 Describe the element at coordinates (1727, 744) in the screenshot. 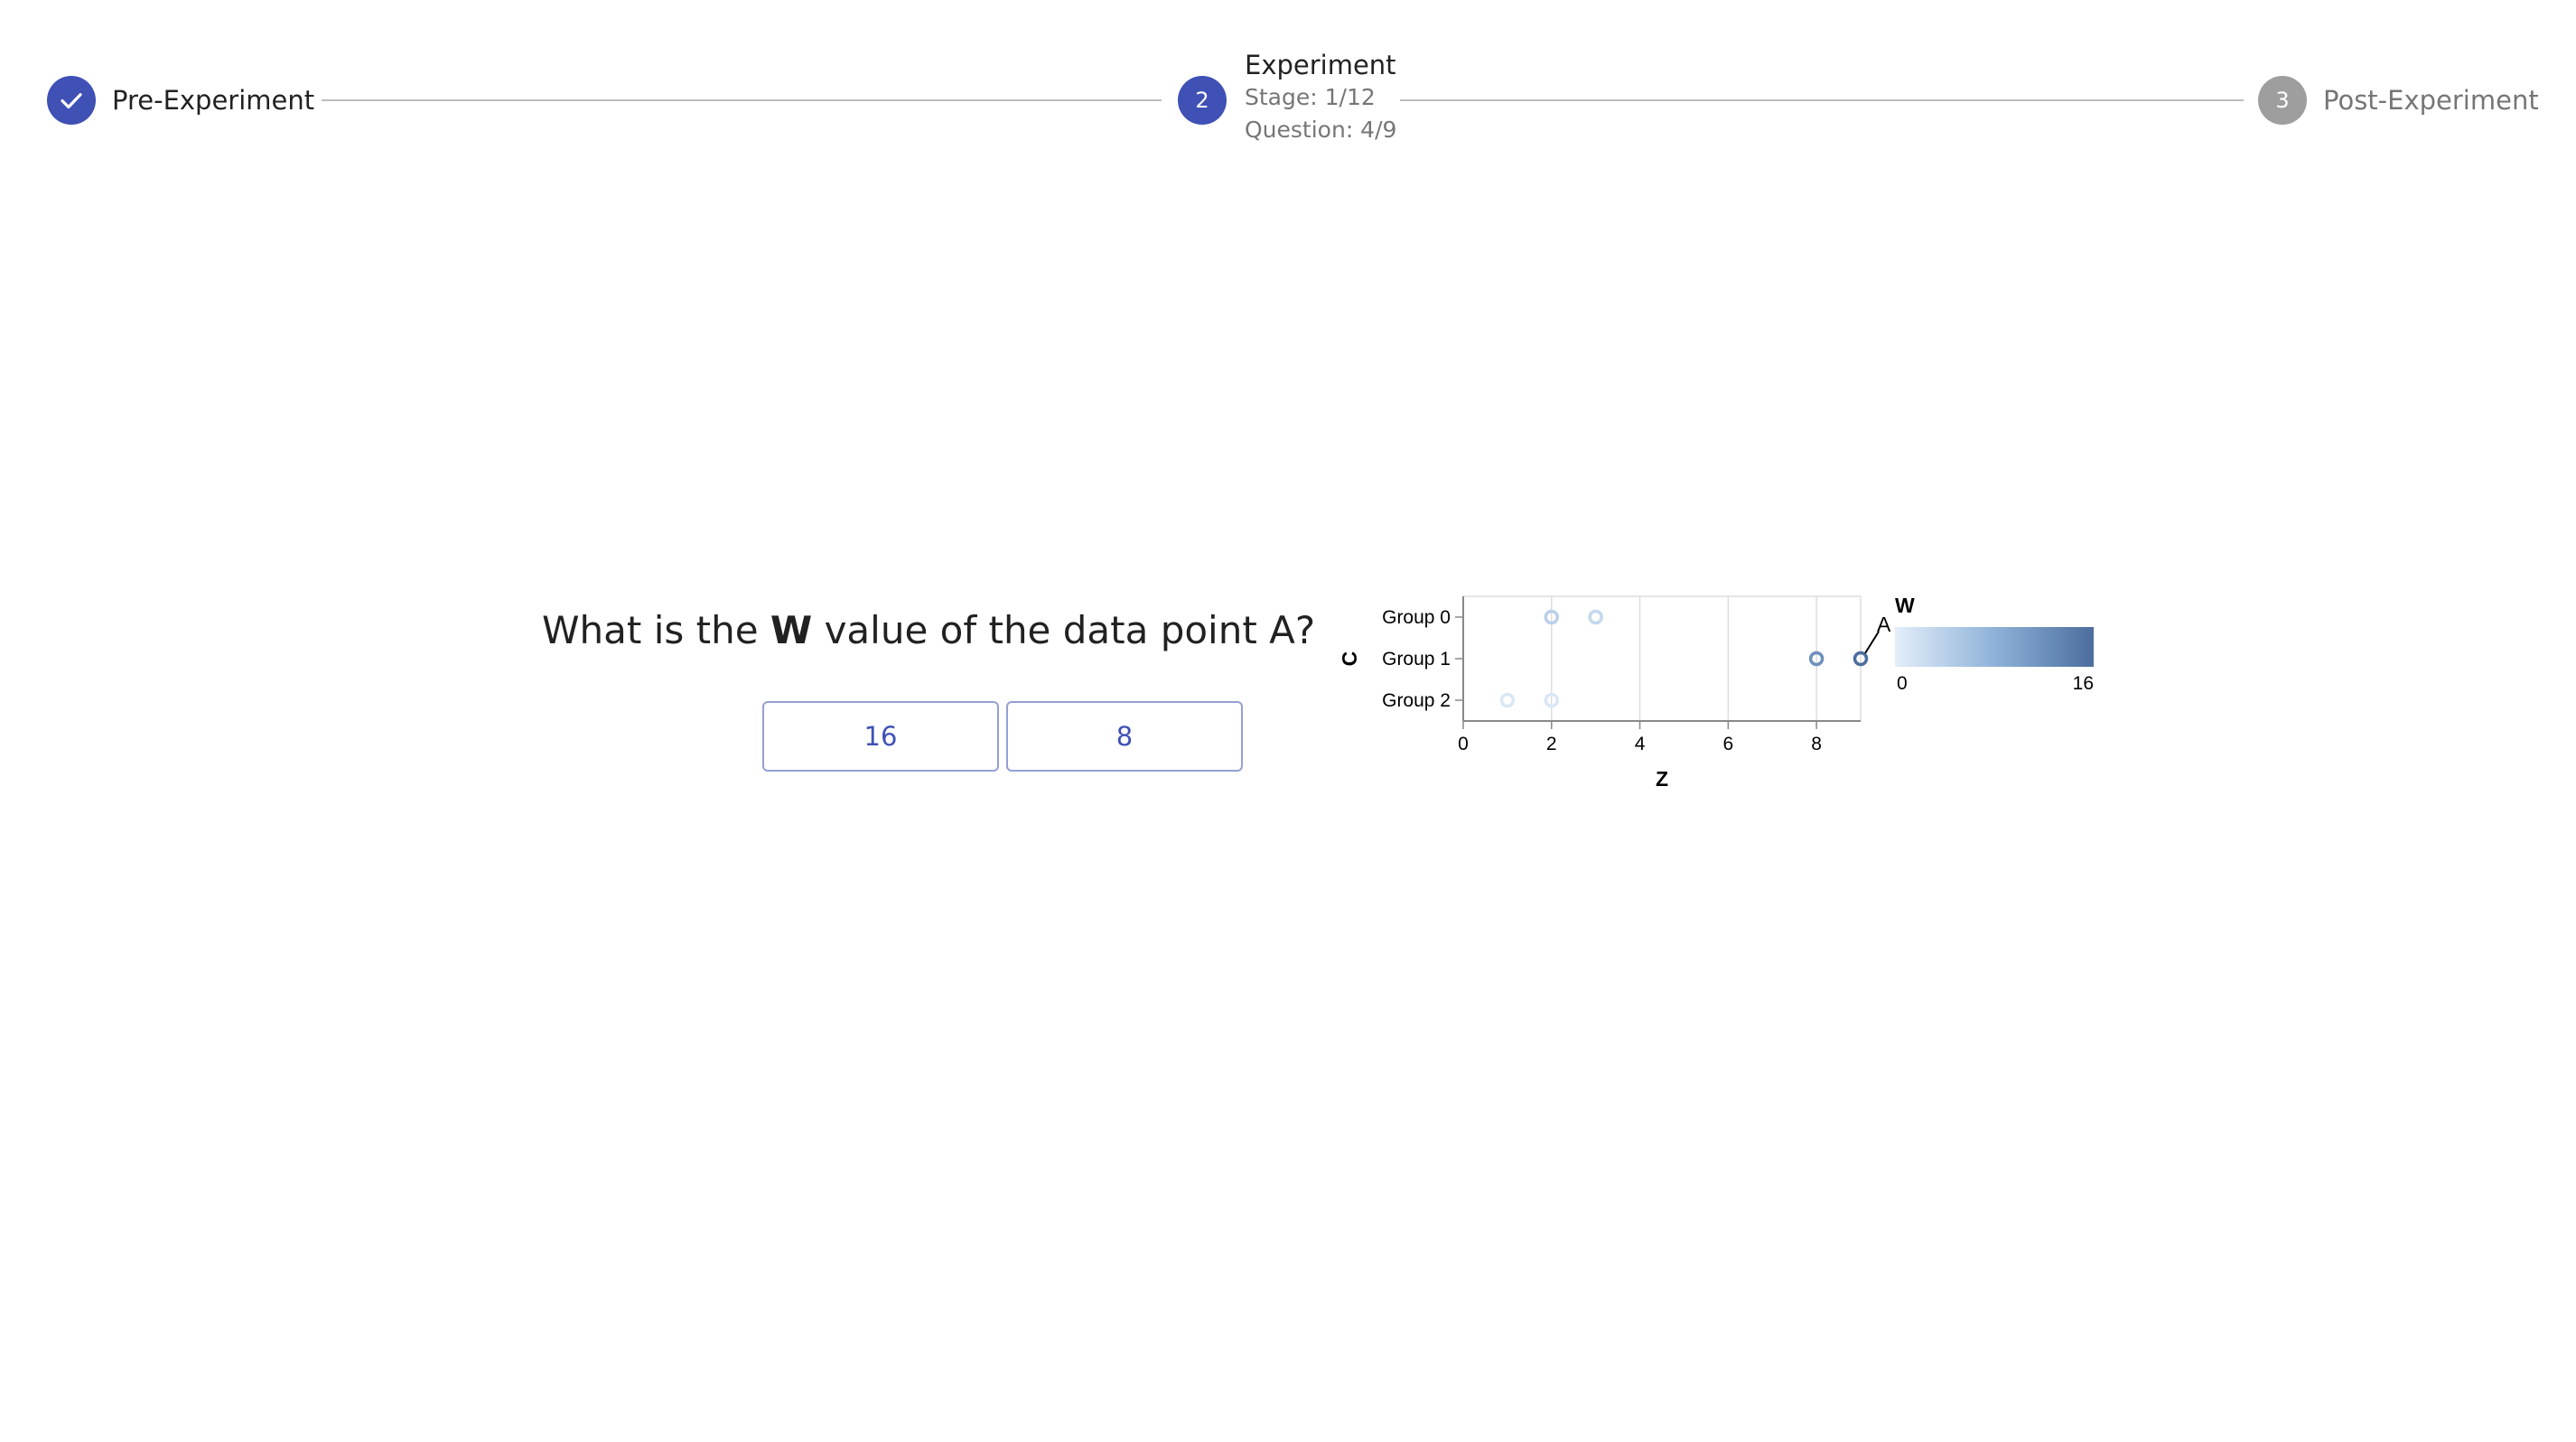

I see `x-tick-label: 6` at that location.